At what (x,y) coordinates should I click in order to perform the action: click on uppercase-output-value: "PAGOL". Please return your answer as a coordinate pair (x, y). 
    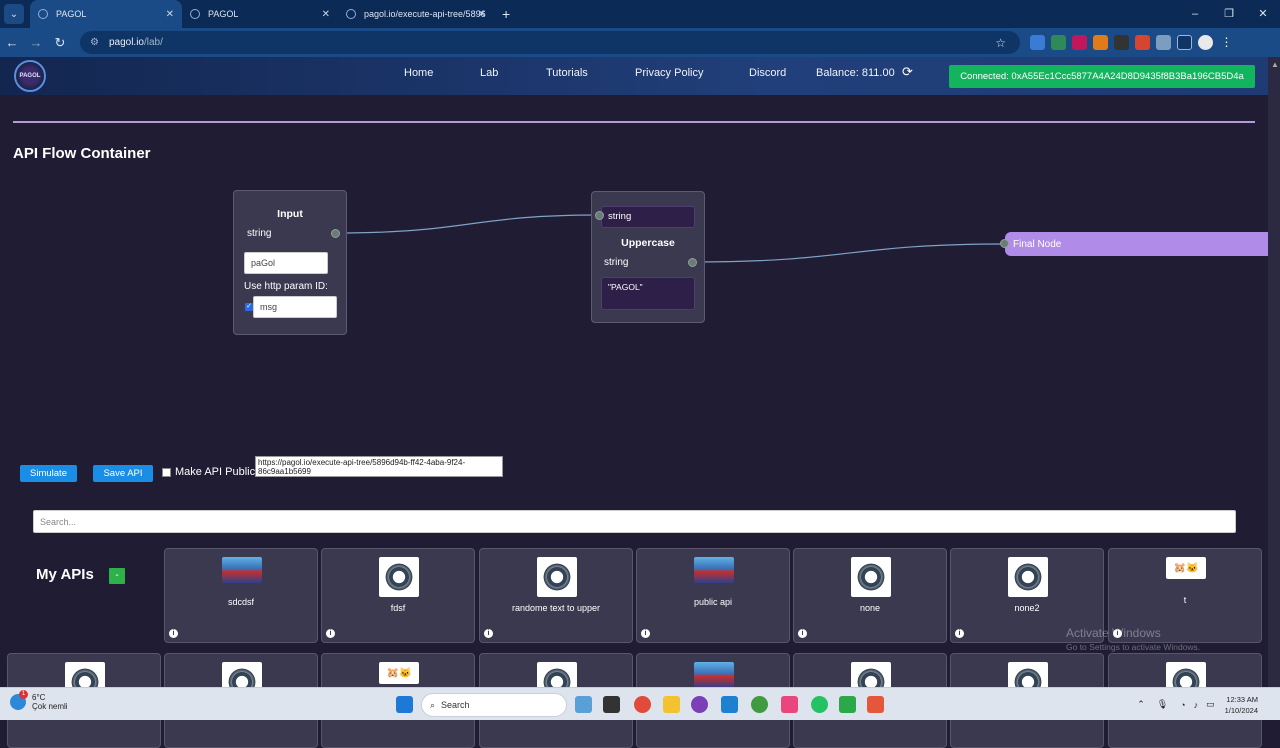
    Looking at the image, I should click on (648, 293).